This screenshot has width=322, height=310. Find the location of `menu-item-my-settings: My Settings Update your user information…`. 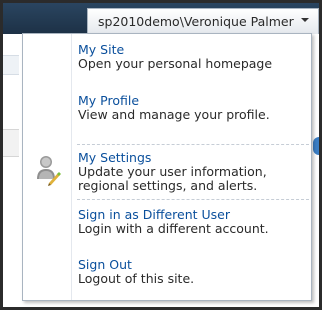

menu-item-my-settings: My Settings Update your user information… is located at coordinates (167, 171).